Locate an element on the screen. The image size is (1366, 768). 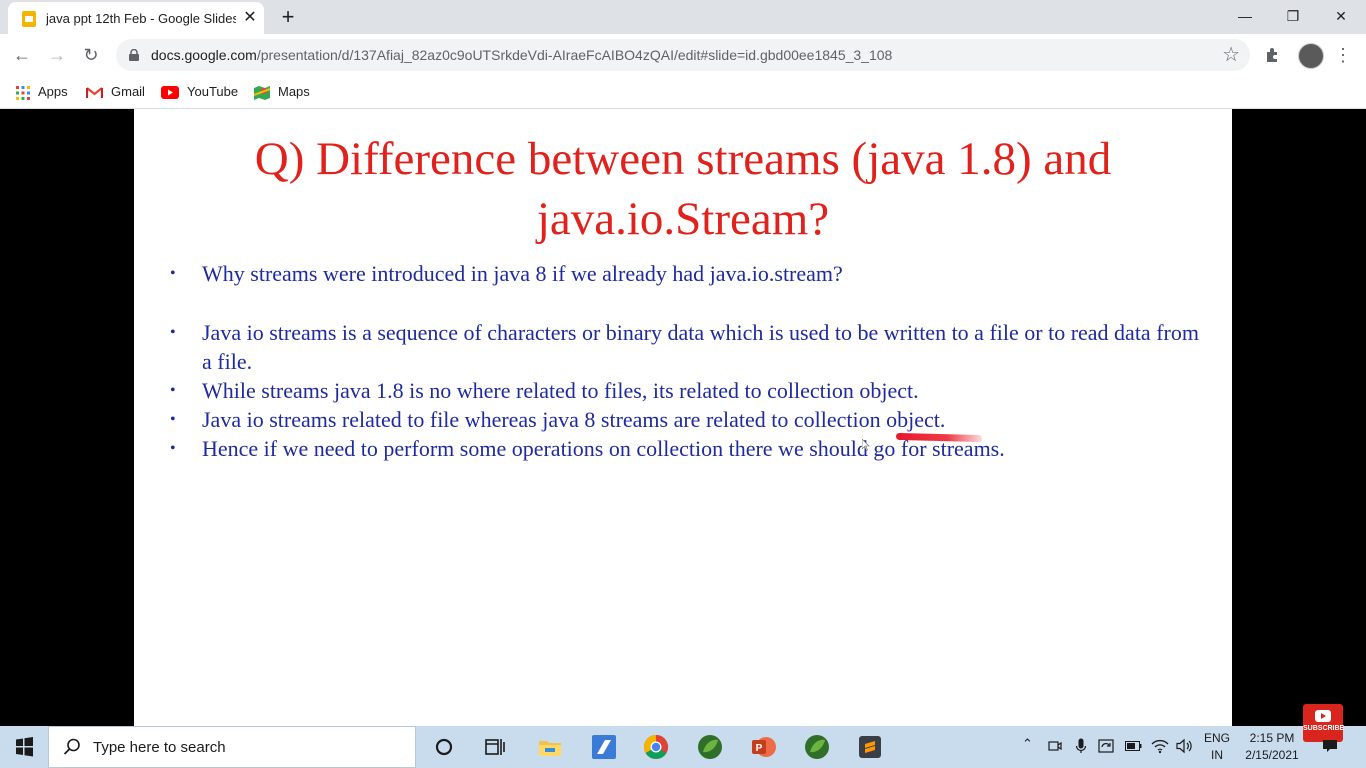
bookmark-label: Gmail is located at coordinates (128, 91).